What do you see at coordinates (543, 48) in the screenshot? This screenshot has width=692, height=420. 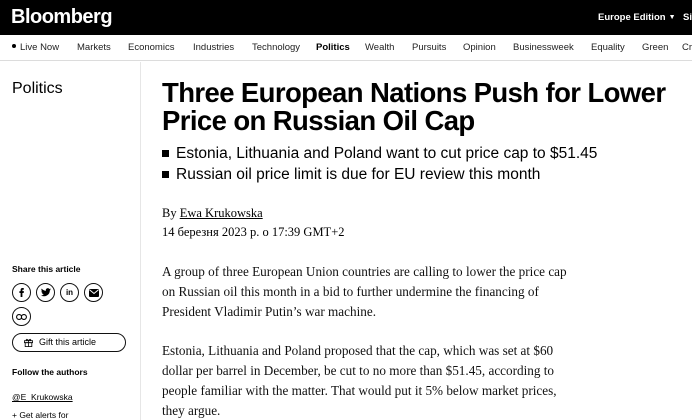 I see `nav-businessweek: Businessweek` at bounding box center [543, 48].